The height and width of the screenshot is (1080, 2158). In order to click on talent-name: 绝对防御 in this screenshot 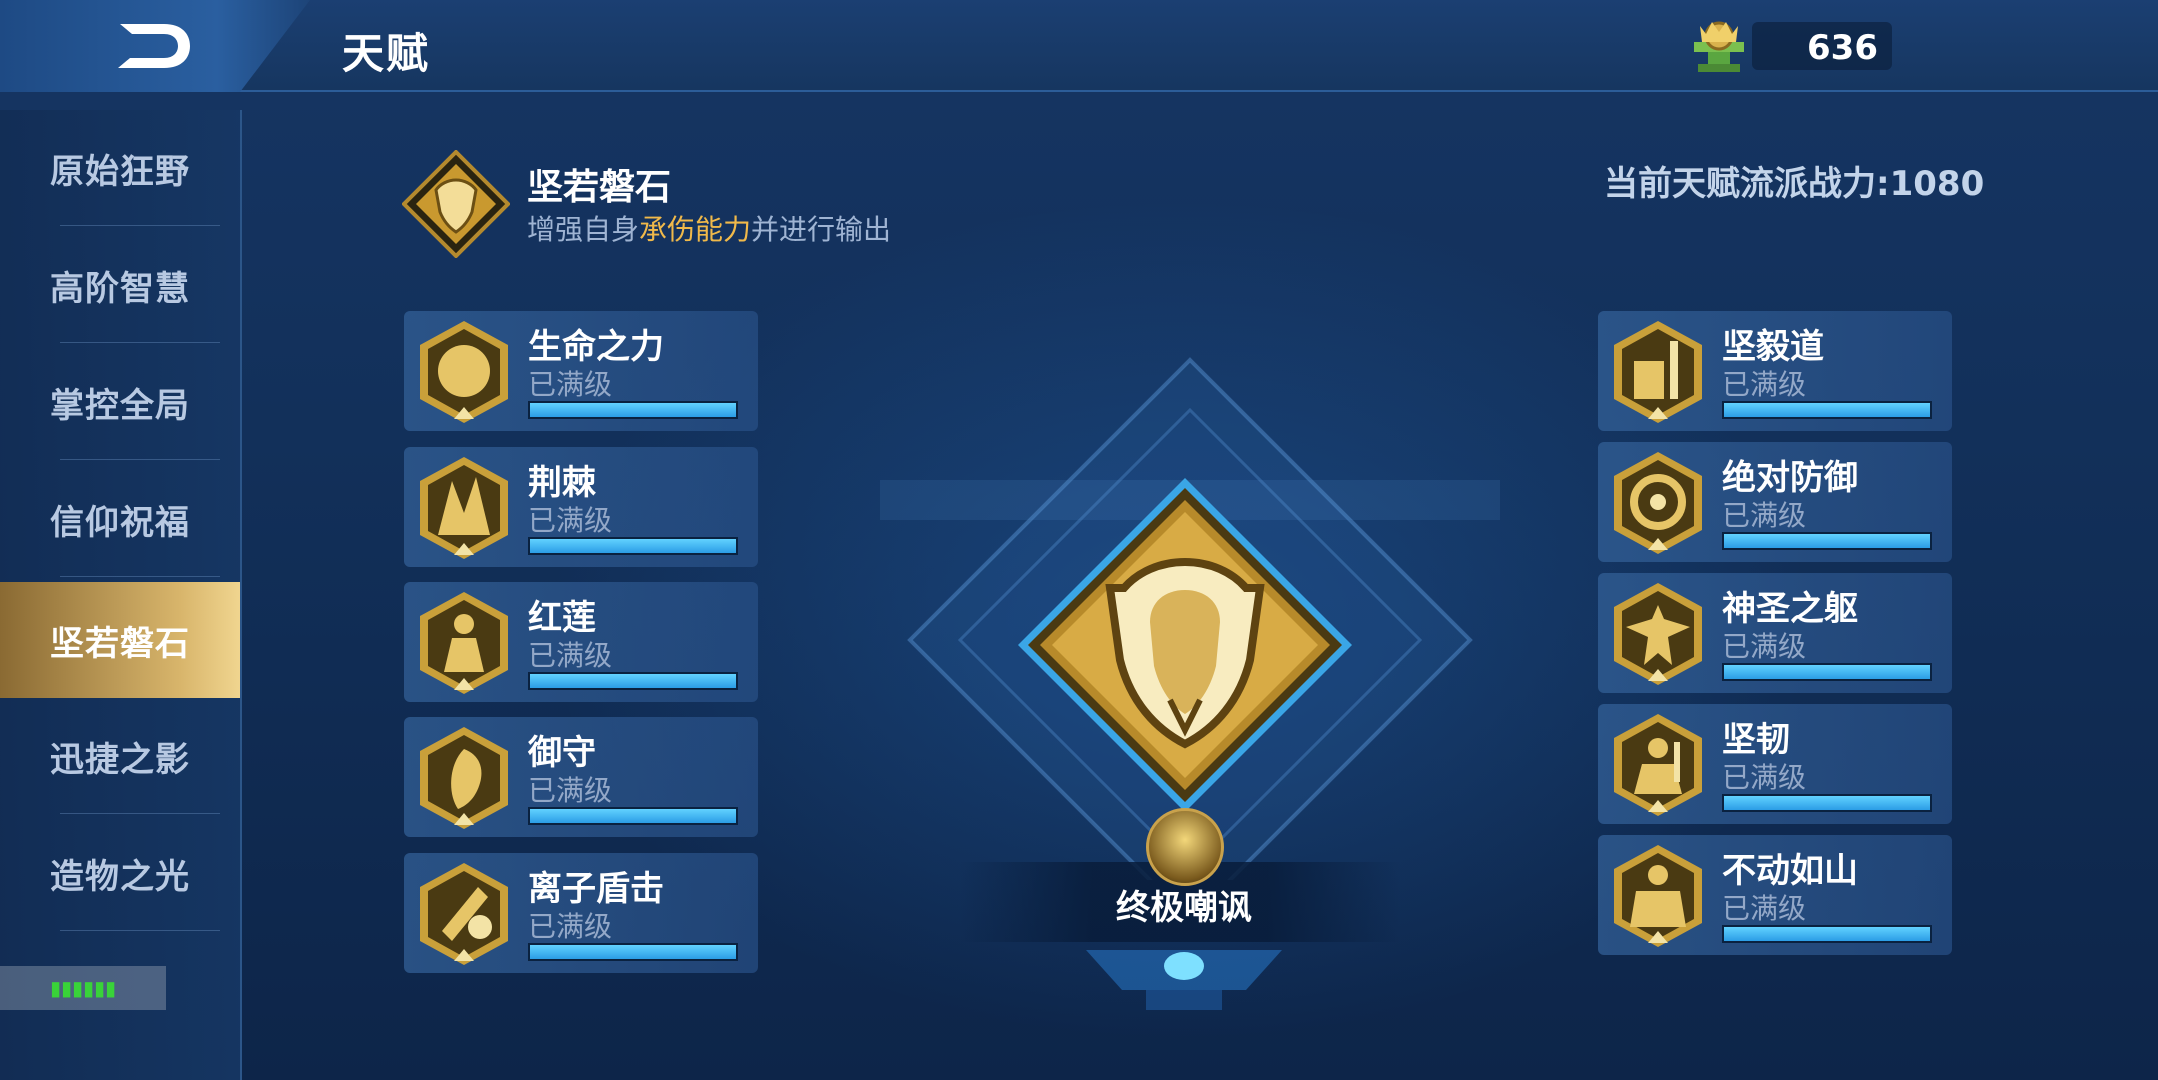, I will do `click(1790, 478)`.